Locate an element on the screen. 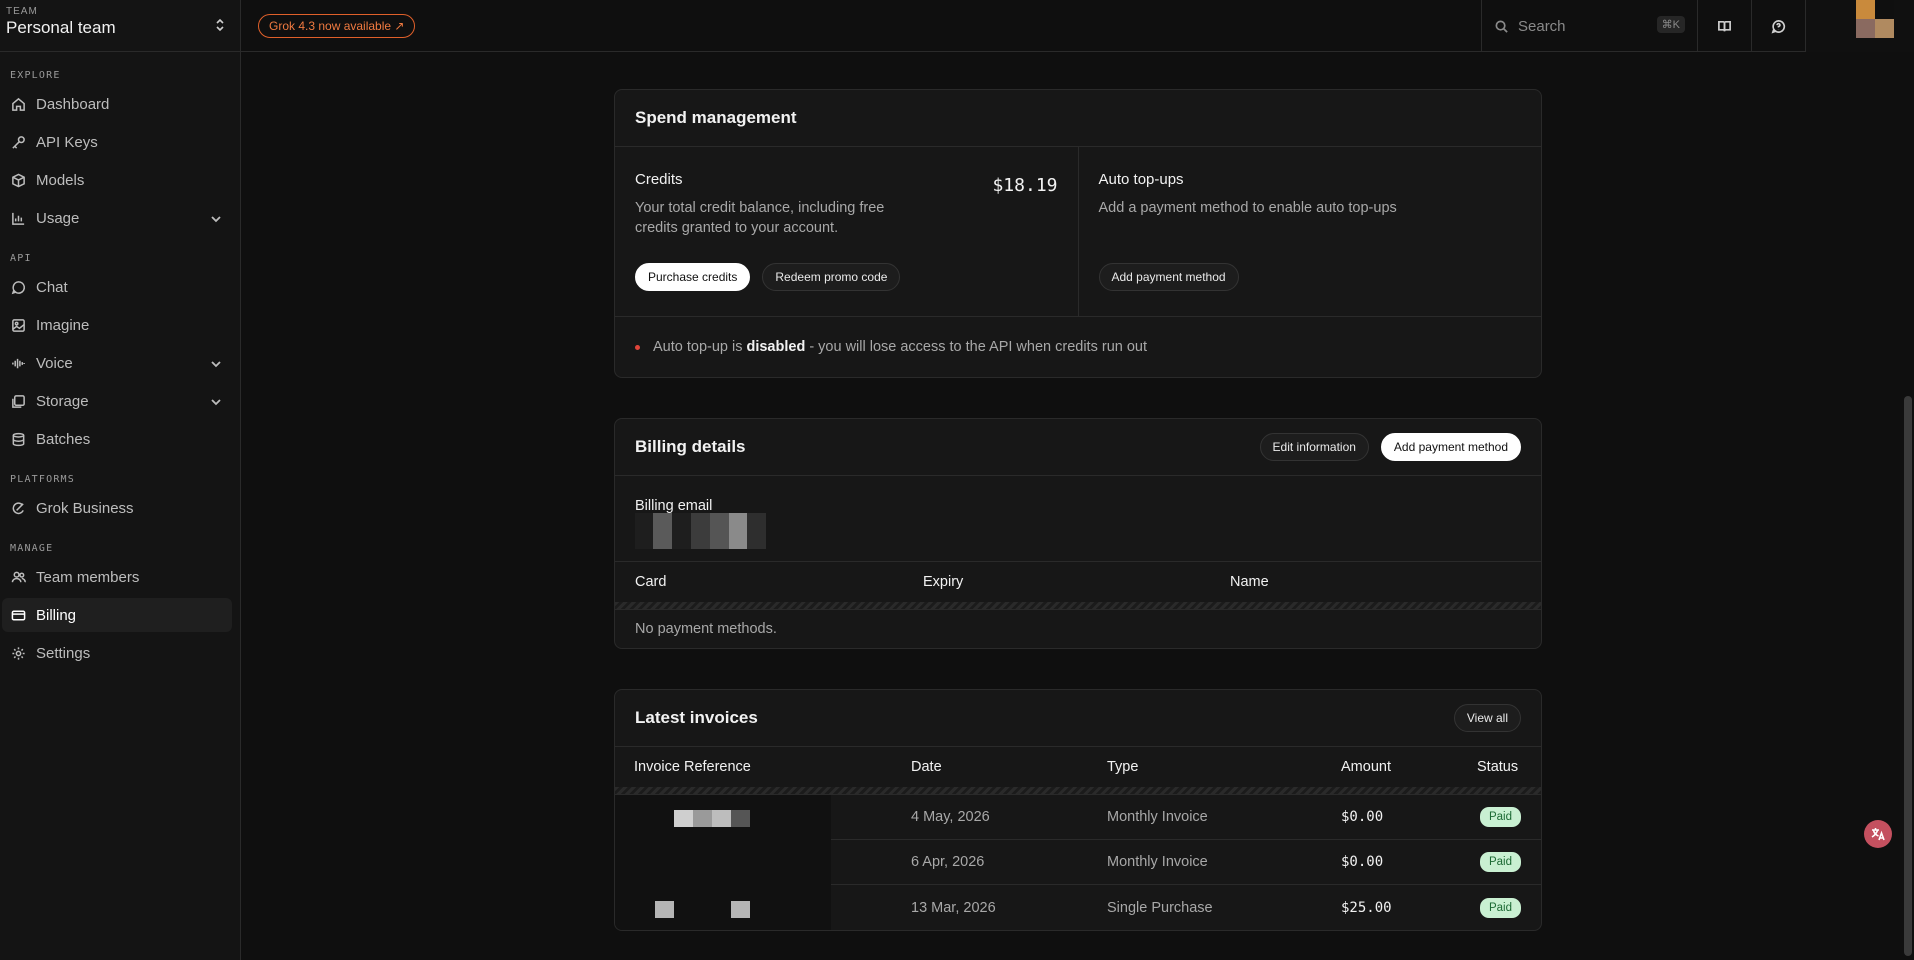 The image size is (1914, 960). column-invoice-reference: Invoice Reference is located at coordinates (692, 767).